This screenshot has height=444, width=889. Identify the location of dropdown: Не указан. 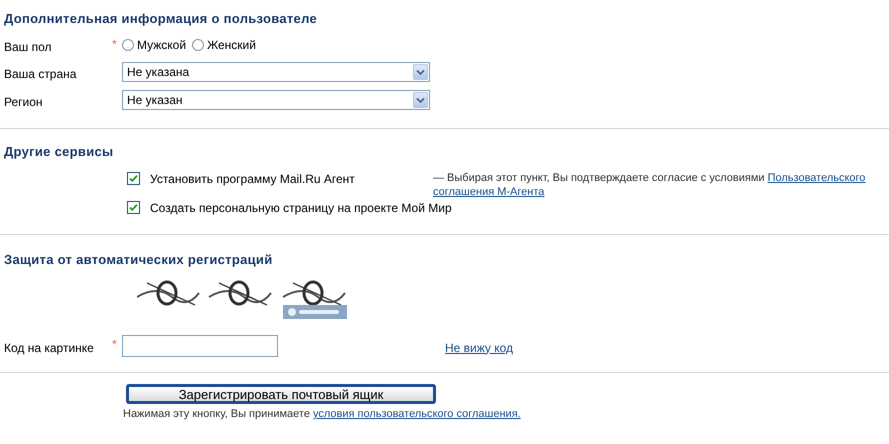
(276, 100).